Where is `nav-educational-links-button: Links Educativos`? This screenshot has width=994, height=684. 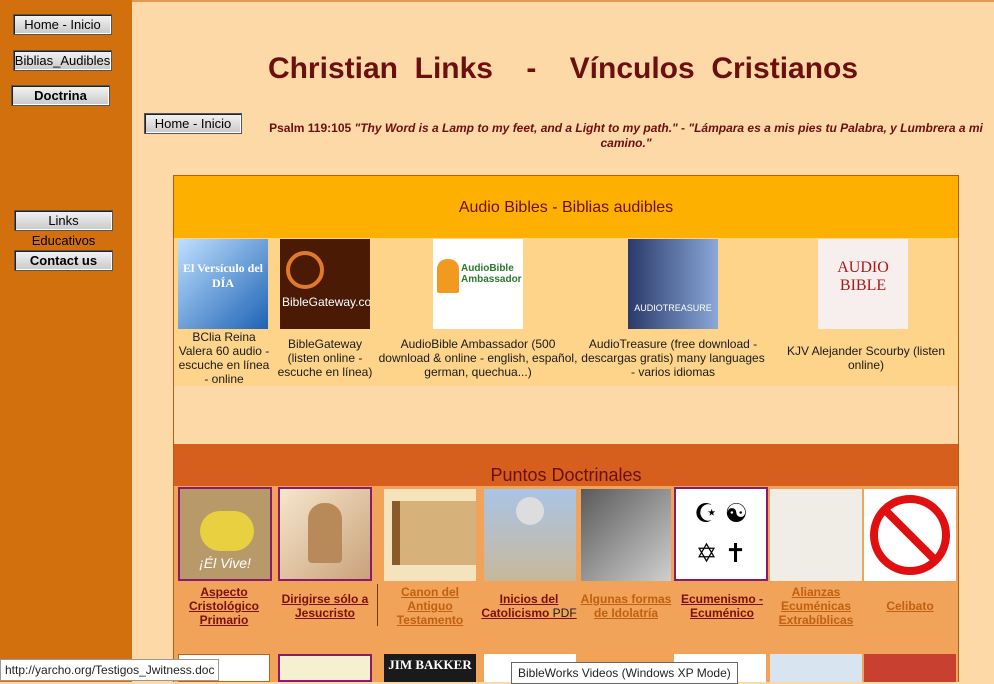
nav-educational-links-button: Links Educativos is located at coordinates (63, 229).